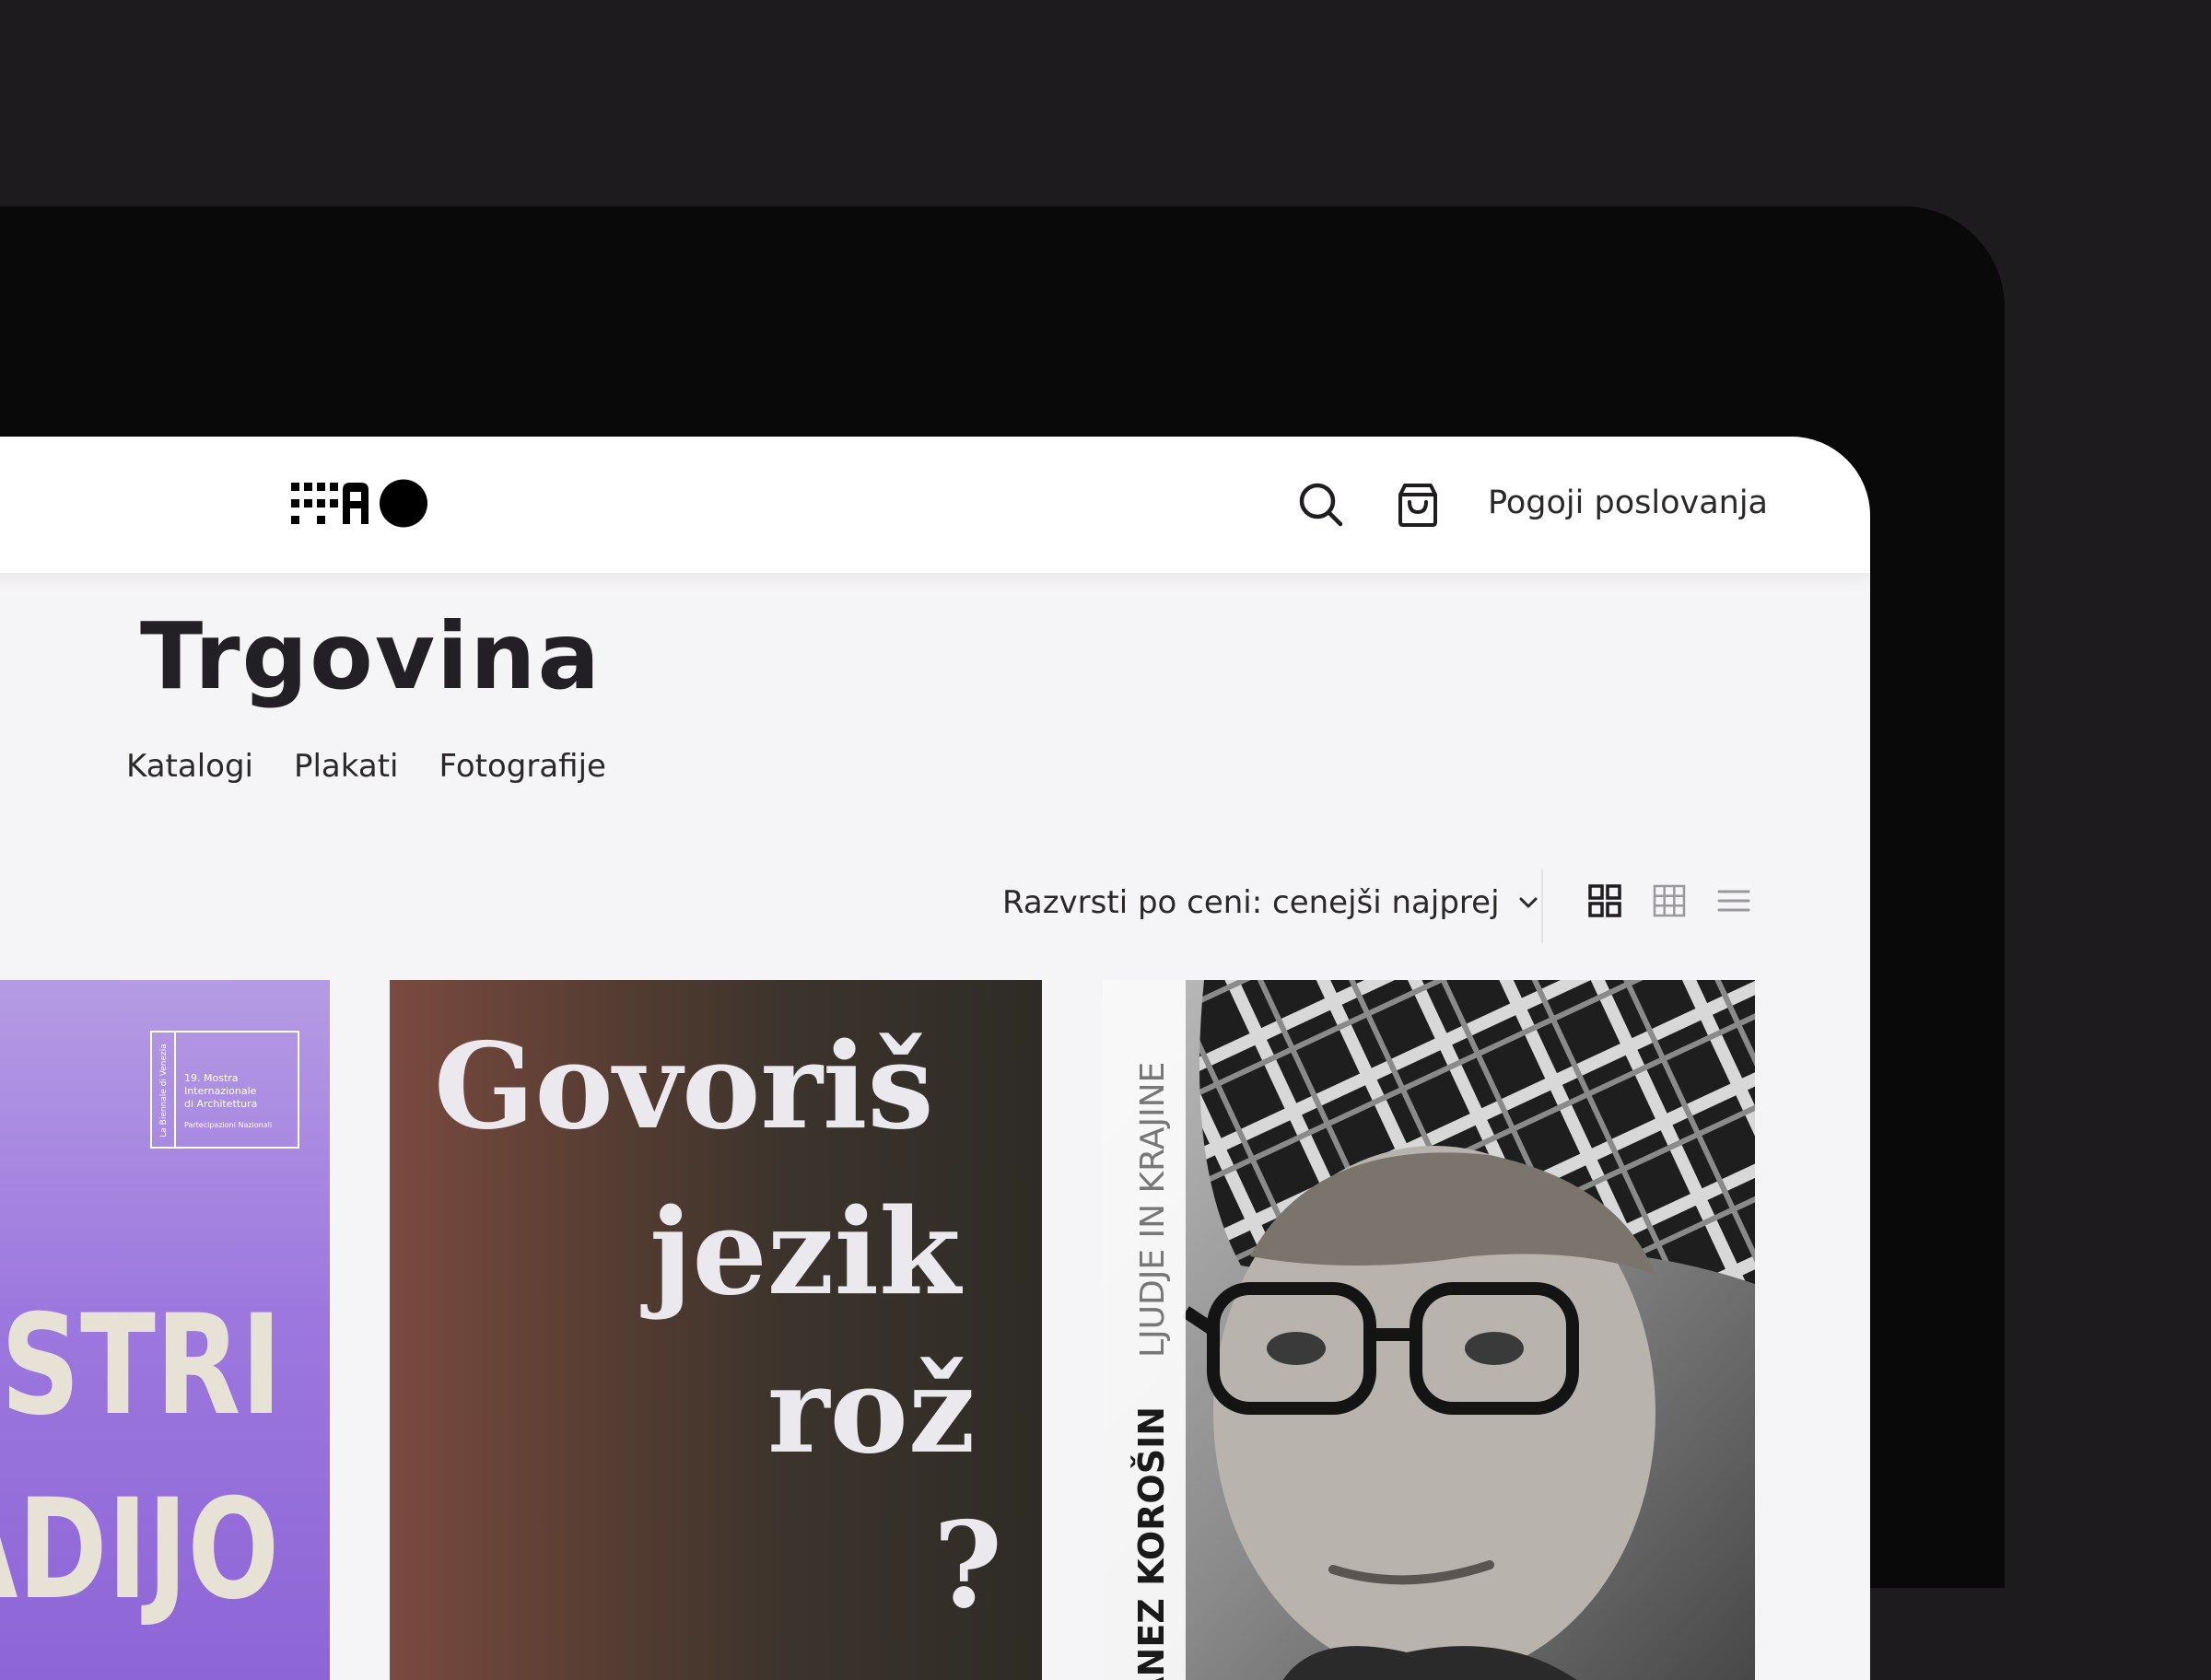 The height and width of the screenshot is (1680, 2211). I want to click on grid-3-icon, so click(1669, 900).